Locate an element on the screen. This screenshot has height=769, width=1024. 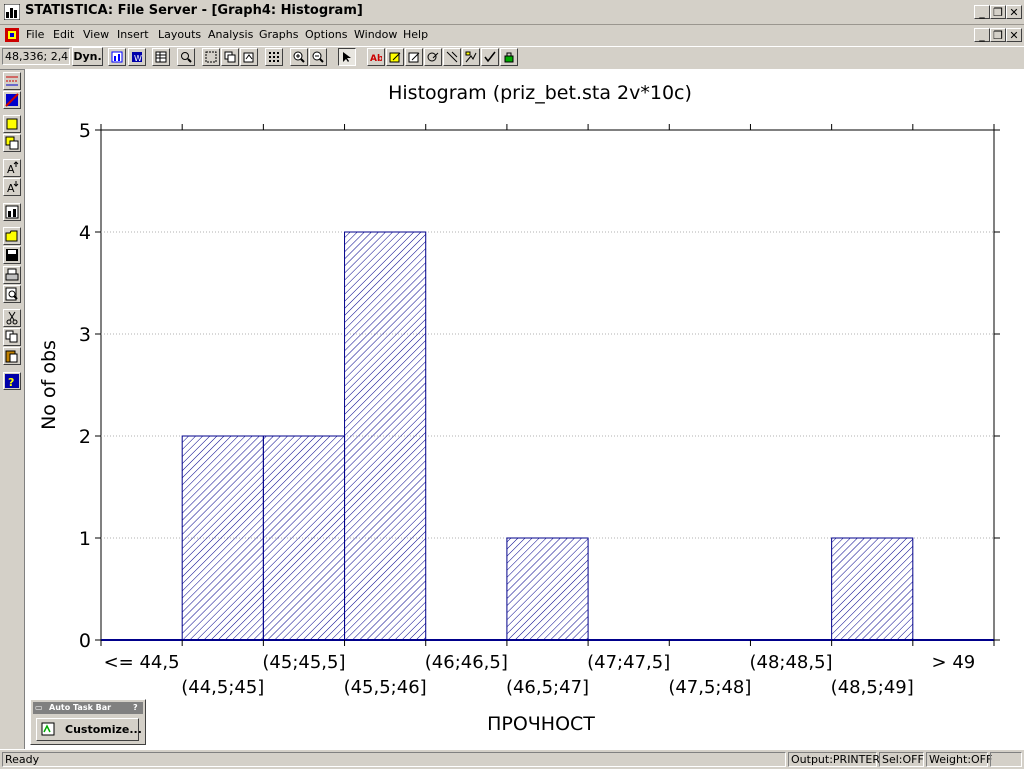
document-icon is located at coordinates (12, 35).